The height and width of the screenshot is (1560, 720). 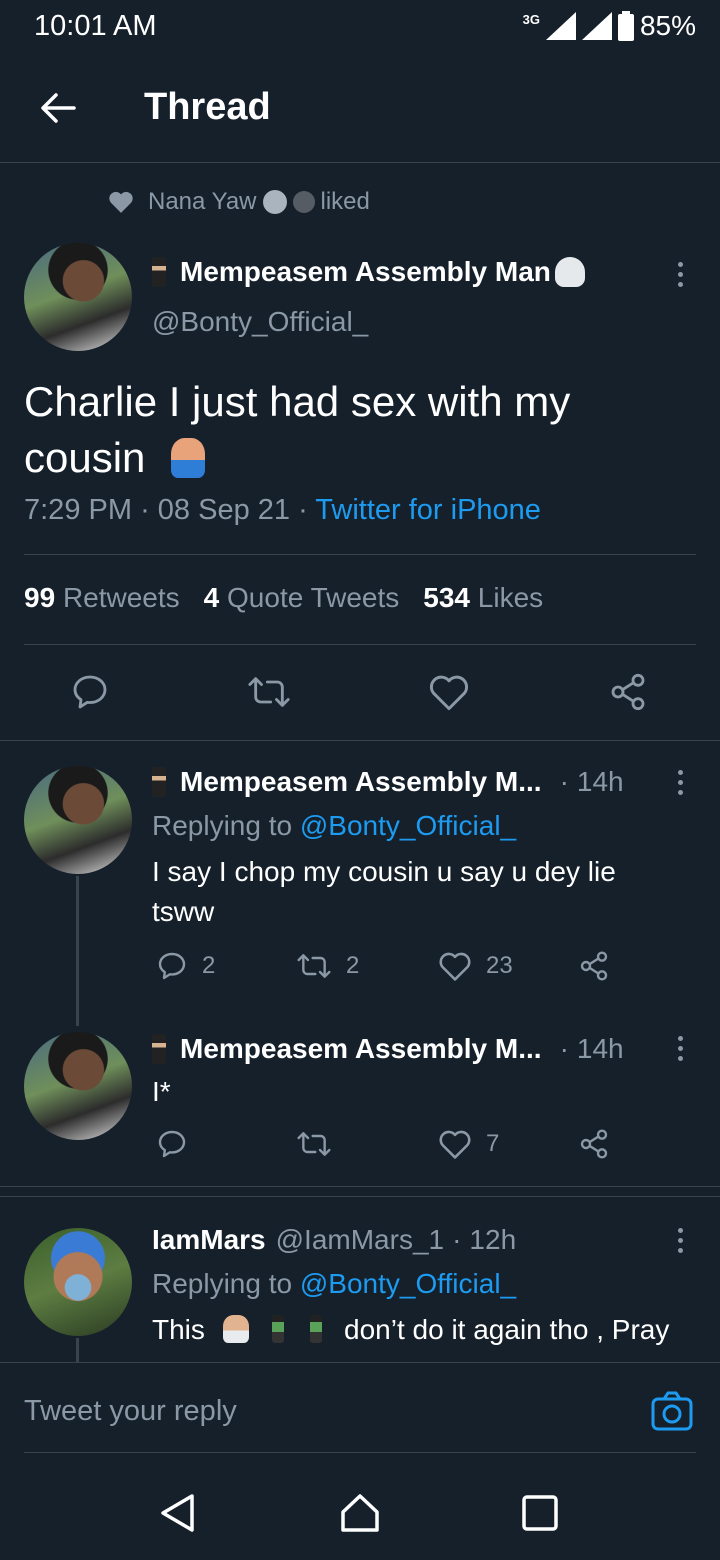 I want to click on likes-stat: 534 Likes, so click(x=483, y=598).